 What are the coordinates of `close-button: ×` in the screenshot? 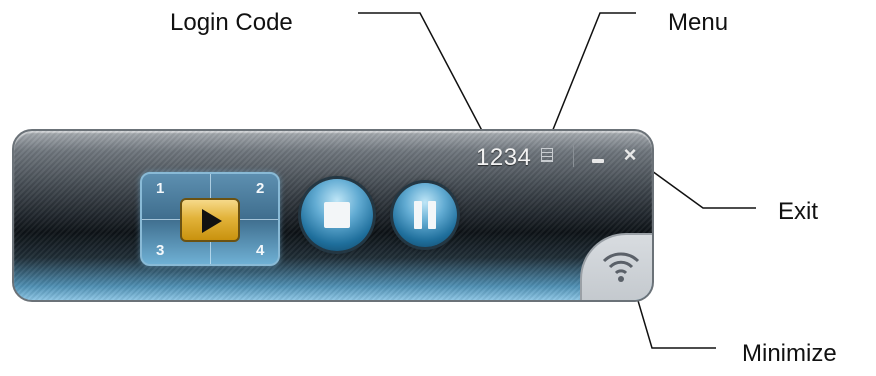 It's located at (630, 155).